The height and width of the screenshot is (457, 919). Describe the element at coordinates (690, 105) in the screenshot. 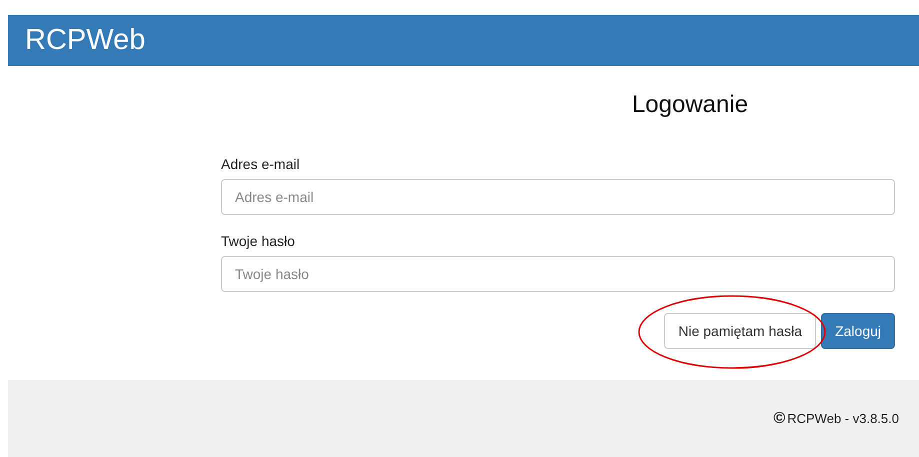

I see `page-title: Logowanie` at that location.